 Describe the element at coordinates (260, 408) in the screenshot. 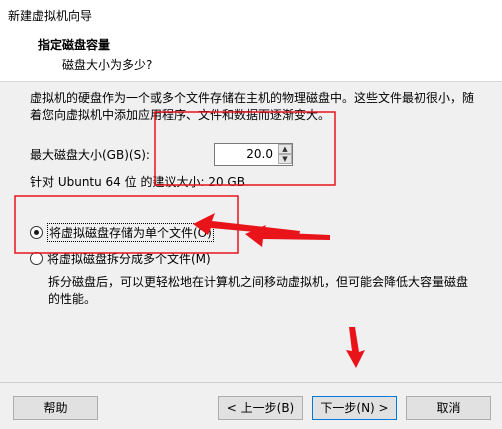

I see `prev-button: < 上一步(B)` at that location.